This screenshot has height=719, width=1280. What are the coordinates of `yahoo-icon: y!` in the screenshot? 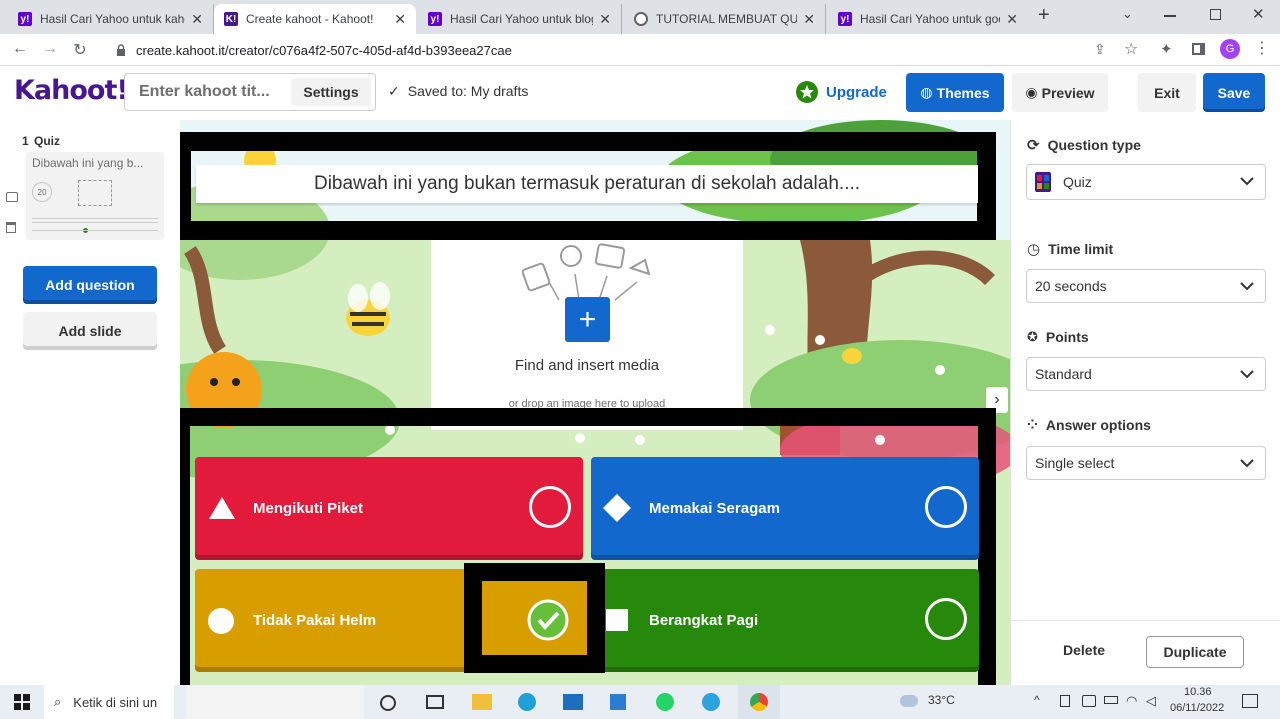 It's located at (845, 19).